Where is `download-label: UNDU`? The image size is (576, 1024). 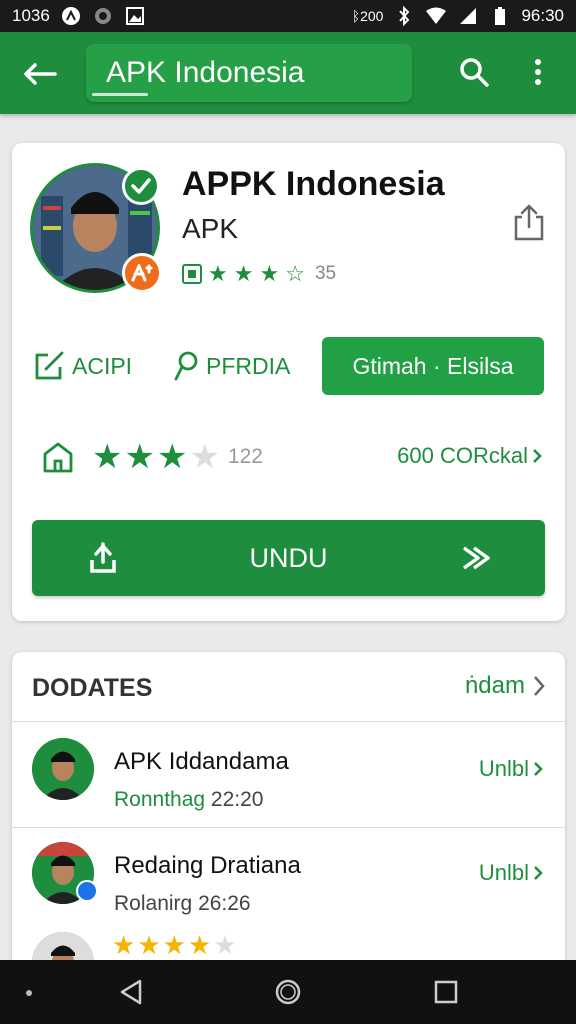
download-label: UNDU is located at coordinates (288, 557).